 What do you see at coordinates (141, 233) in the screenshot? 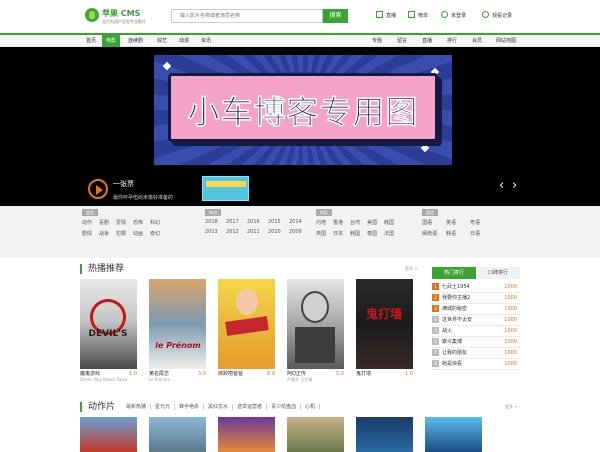
I see `filter-item: 动画` at bounding box center [141, 233].